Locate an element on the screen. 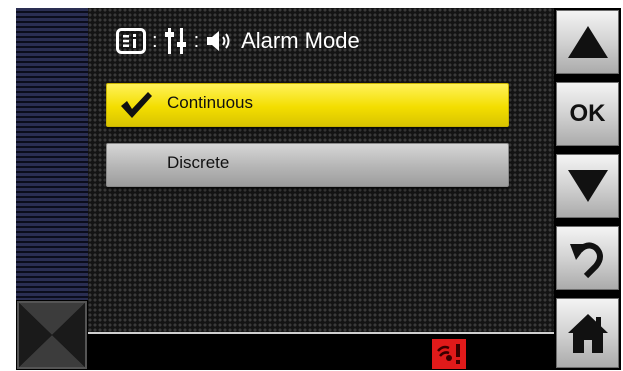  page-title: Alarm Mode is located at coordinates (300, 40).